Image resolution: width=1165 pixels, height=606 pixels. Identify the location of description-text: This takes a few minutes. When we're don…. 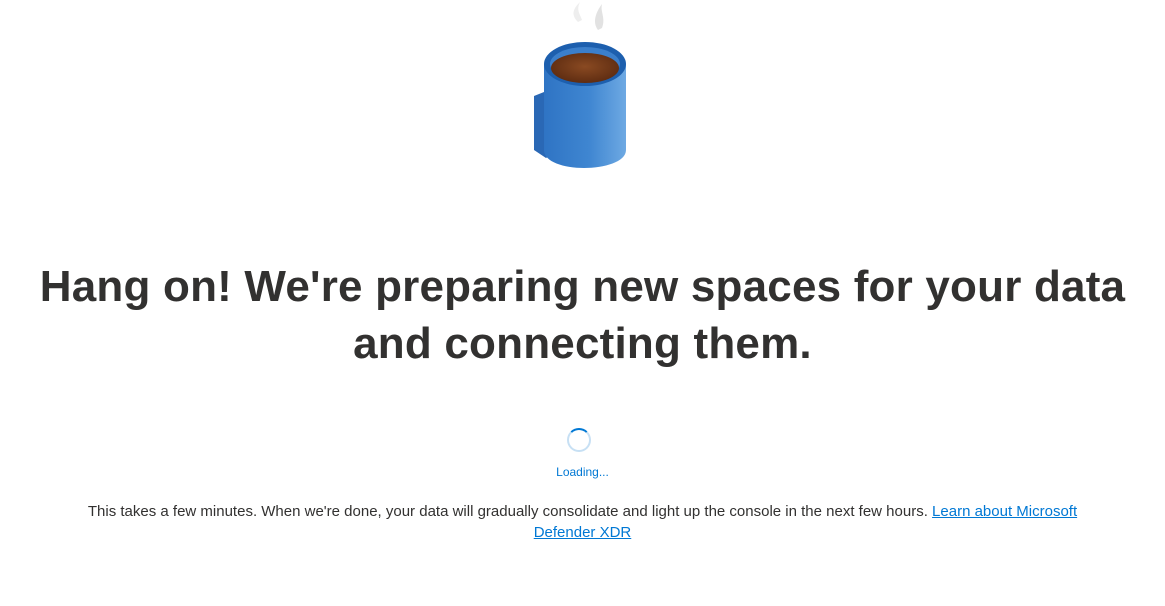
(582, 522).